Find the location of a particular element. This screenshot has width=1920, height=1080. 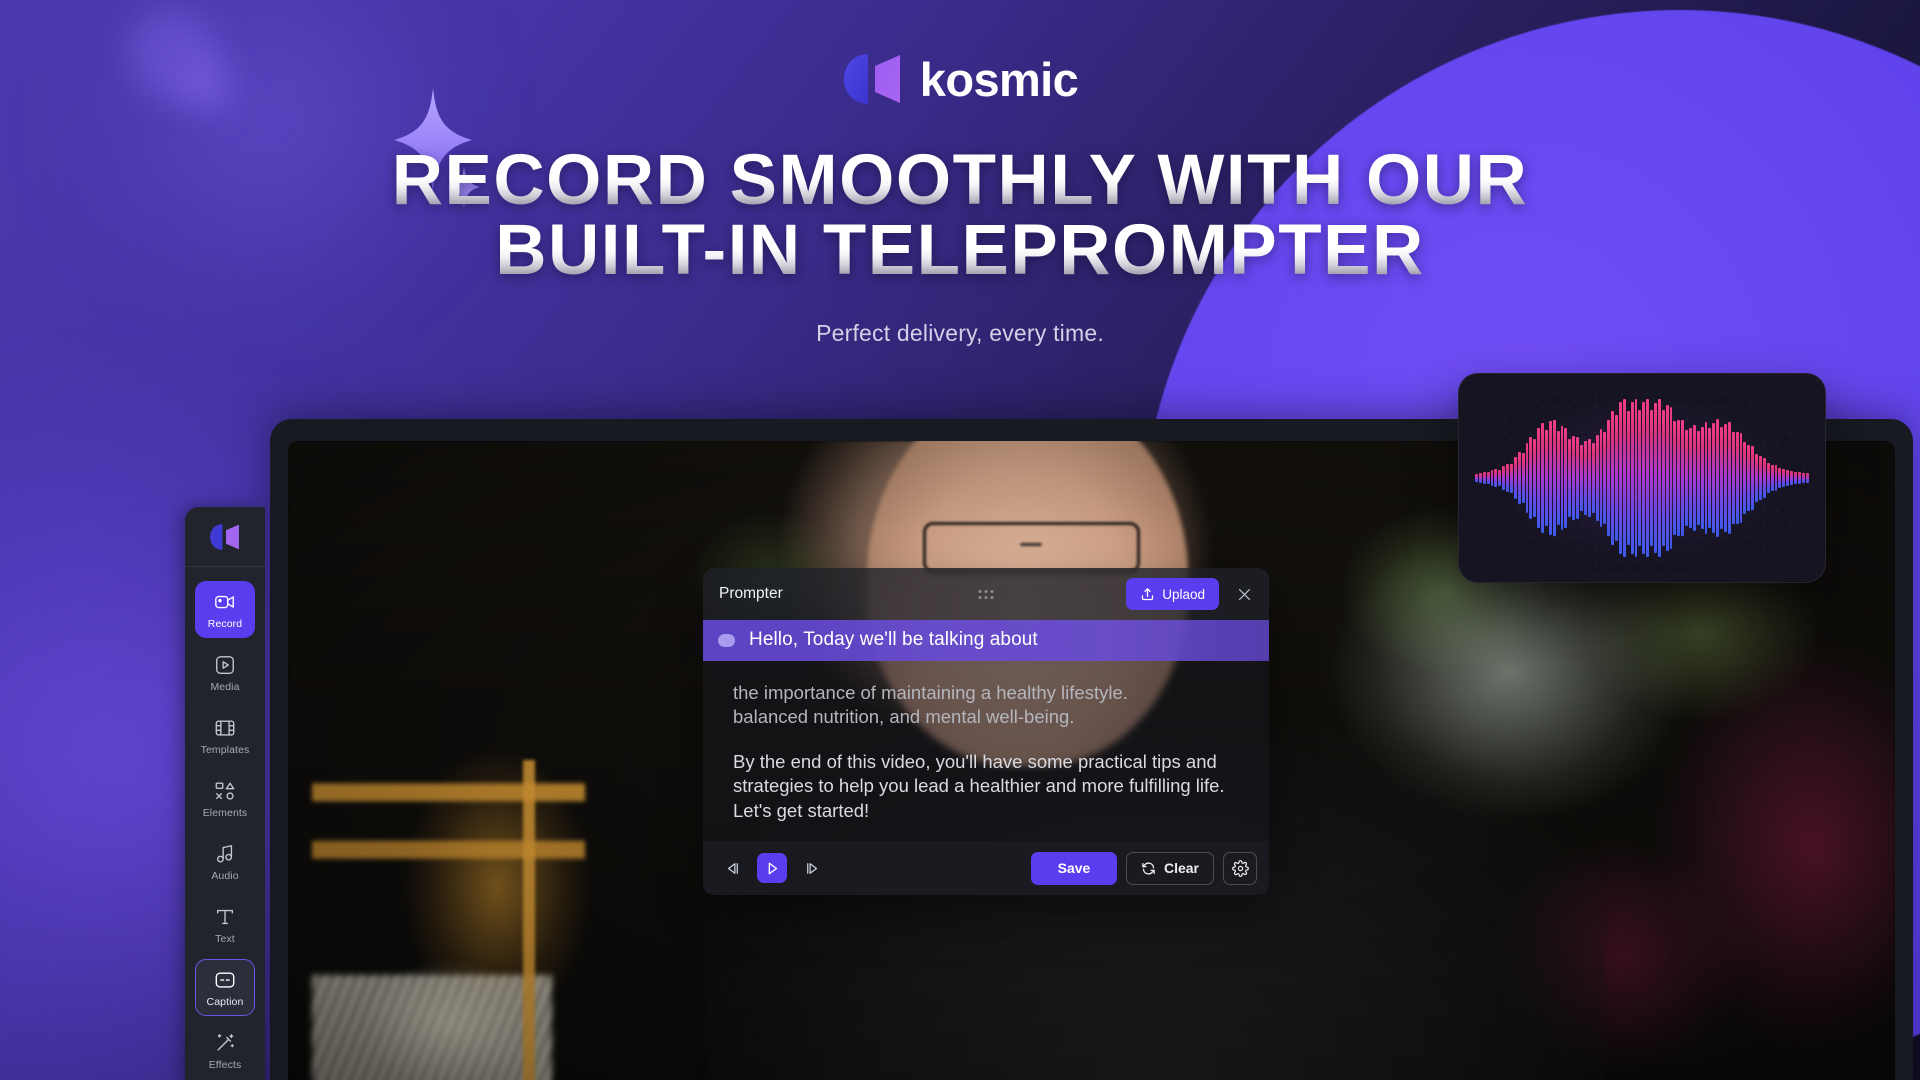

prompter-active-line: Hello, Today we'll be talking about is located at coordinates (986, 640).